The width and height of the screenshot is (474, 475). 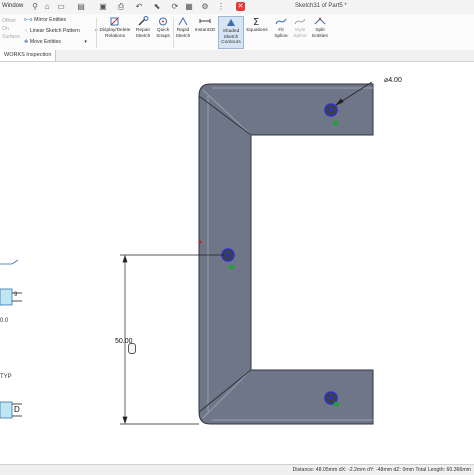 I want to click on style-spline-button: Style Spline, so click(x=300, y=27).